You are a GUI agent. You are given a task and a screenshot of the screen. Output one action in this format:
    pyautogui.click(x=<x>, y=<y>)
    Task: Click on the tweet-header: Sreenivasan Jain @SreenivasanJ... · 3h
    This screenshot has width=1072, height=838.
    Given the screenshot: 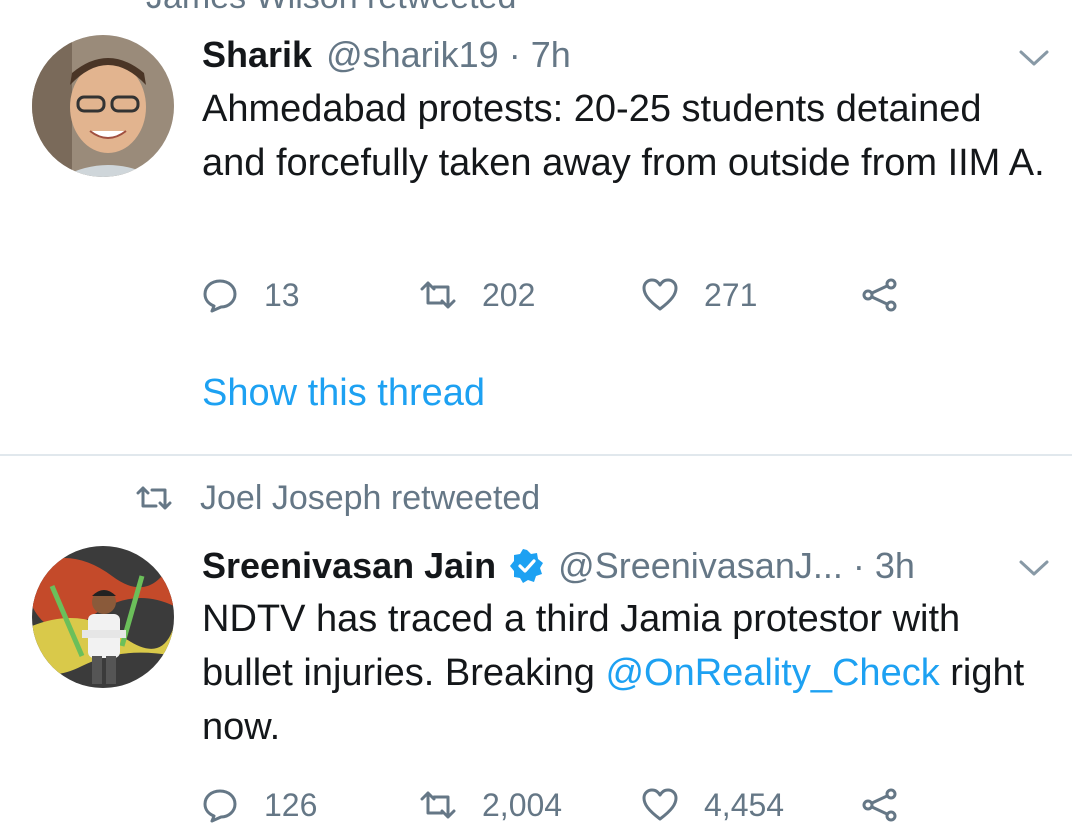 What is the action you would take?
    pyautogui.click(x=558, y=566)
    